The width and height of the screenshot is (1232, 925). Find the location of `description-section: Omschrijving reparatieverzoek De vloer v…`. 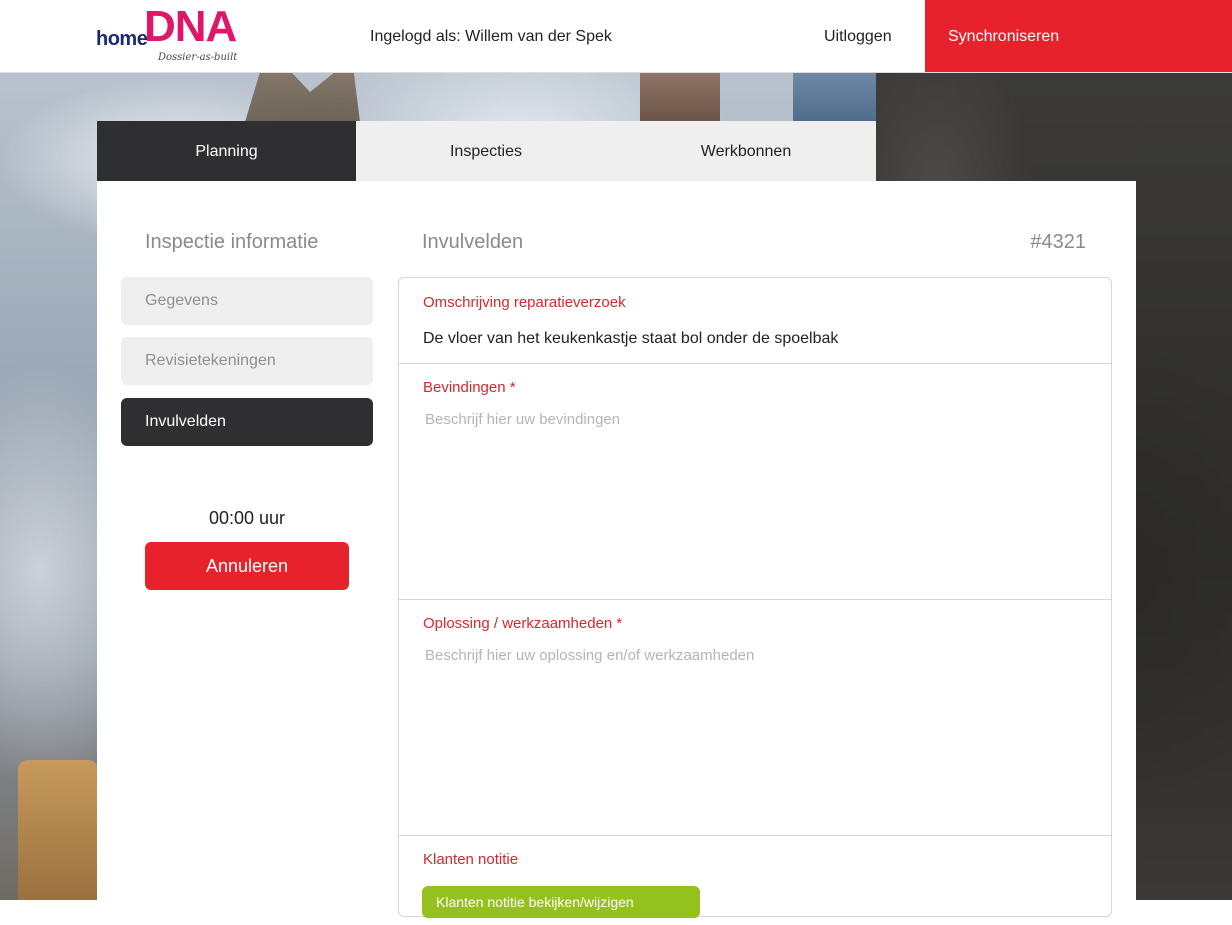

description-section: Omschrijving reparatieverzoek De vloer v… is located at coordinates (755, 321).